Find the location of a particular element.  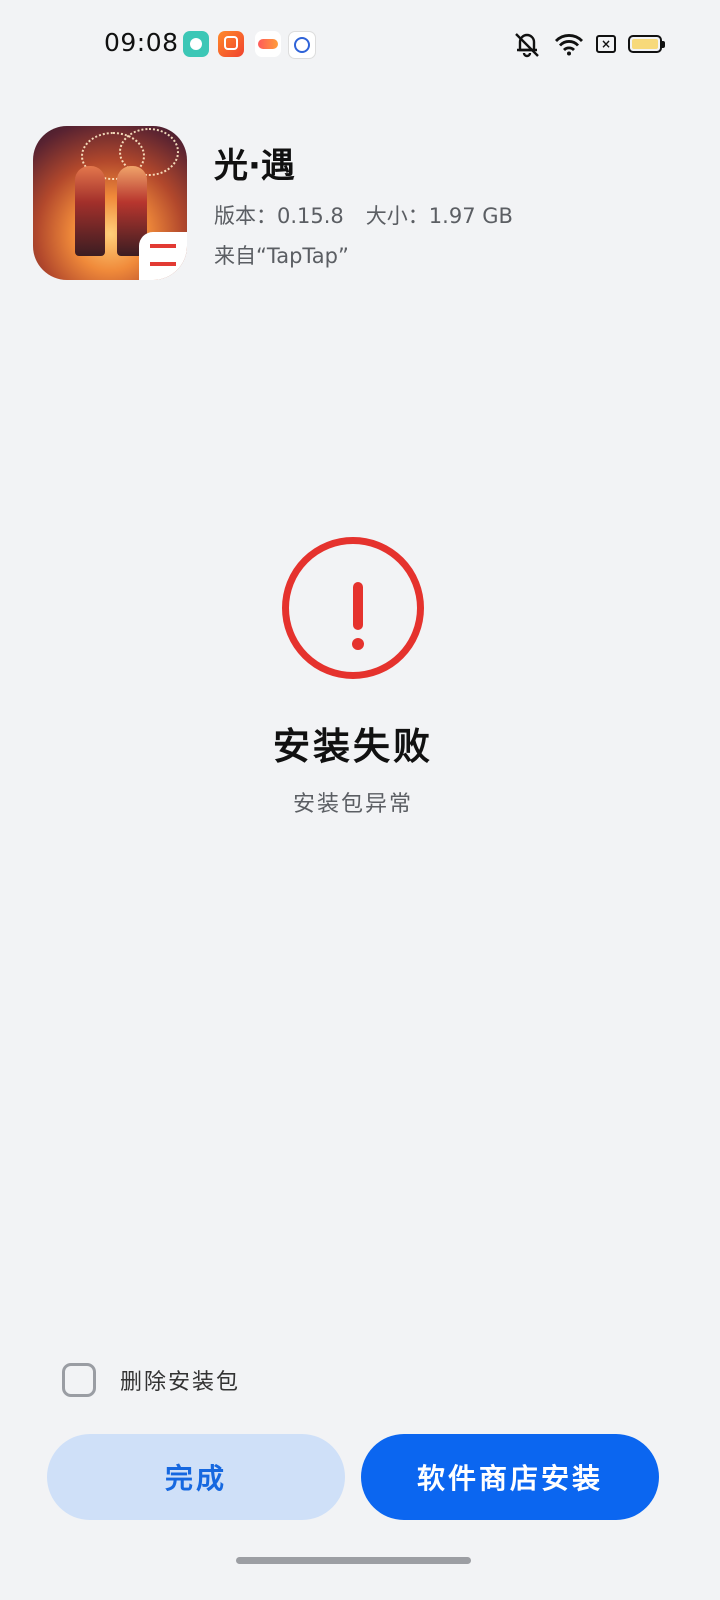

app-size: 大小：1.97 GB is located at coordinates (439, 216).